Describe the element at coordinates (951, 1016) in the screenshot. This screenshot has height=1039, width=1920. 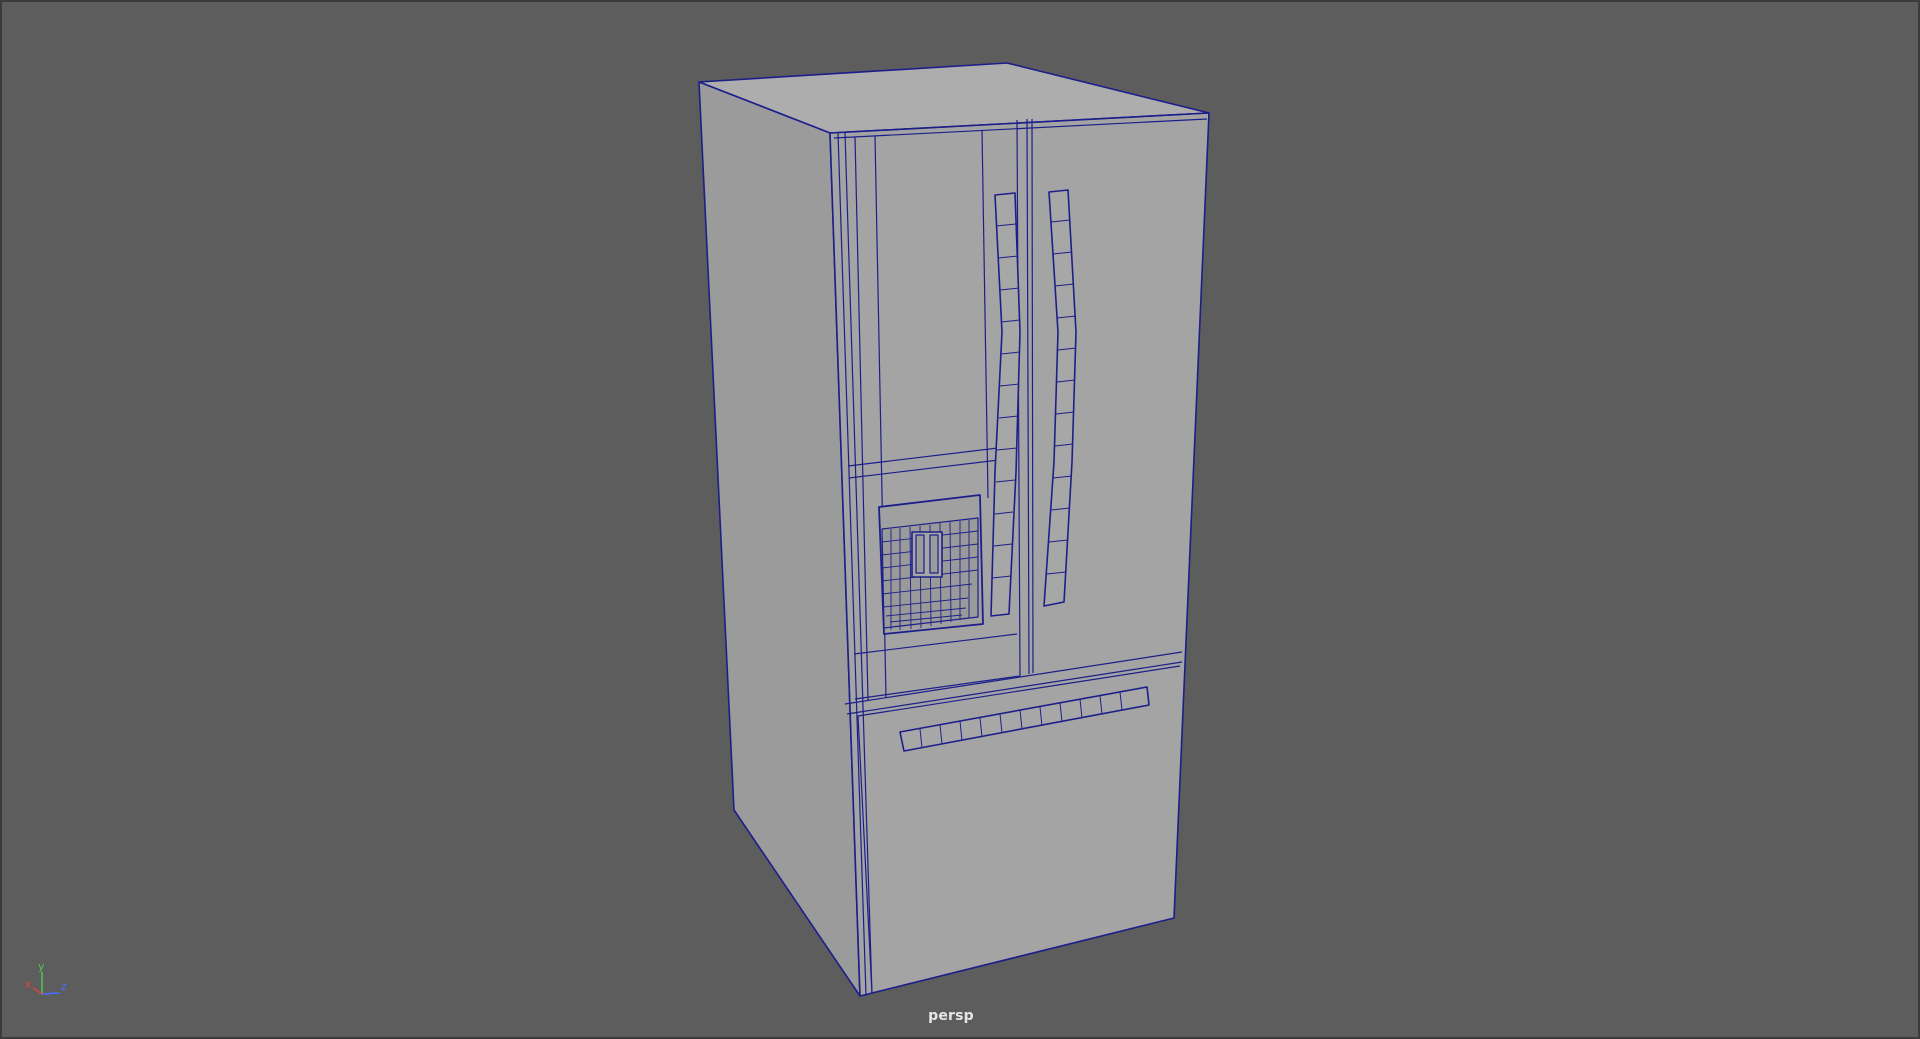
I see `camera-name-label: persp` at that location.